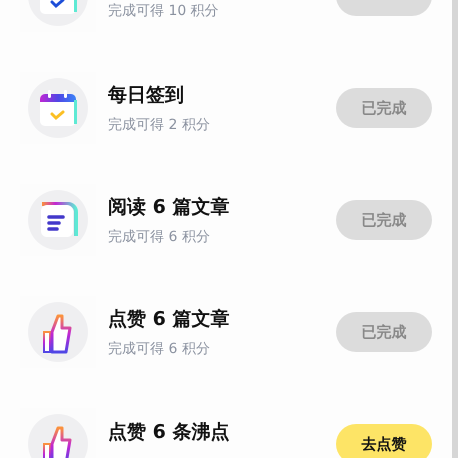  What do you see at coordinates (455, 229) in the screenshot?
I see `scrollbar` at bounding box center [455, 229].